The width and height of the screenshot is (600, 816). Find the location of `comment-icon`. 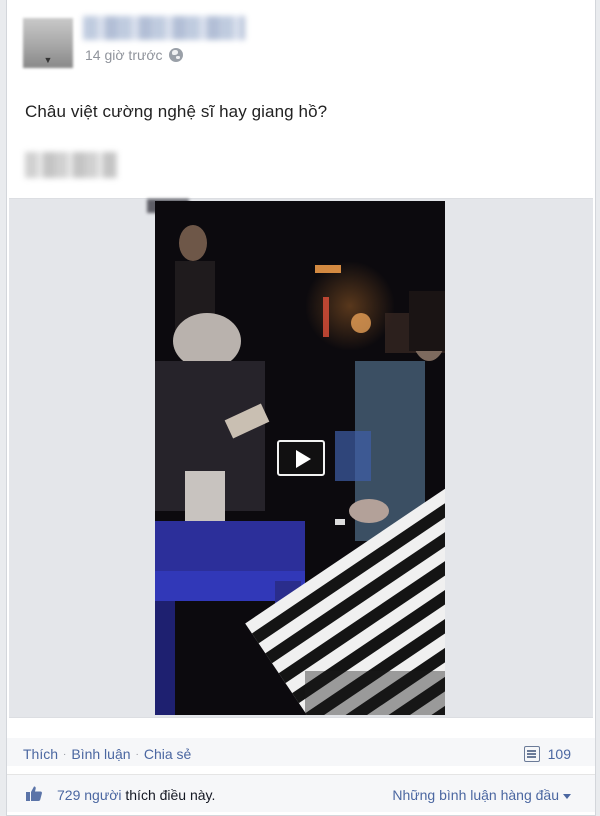

comment-icon is located at coordinates (531, 754).